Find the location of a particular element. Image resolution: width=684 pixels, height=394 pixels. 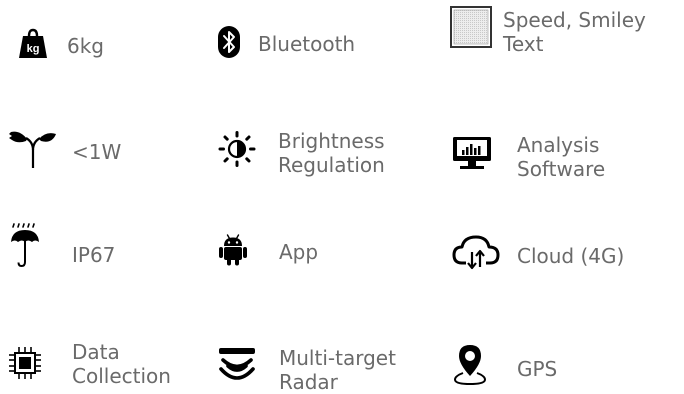

feature-label: IP67 is located at coordinates (94, 255).